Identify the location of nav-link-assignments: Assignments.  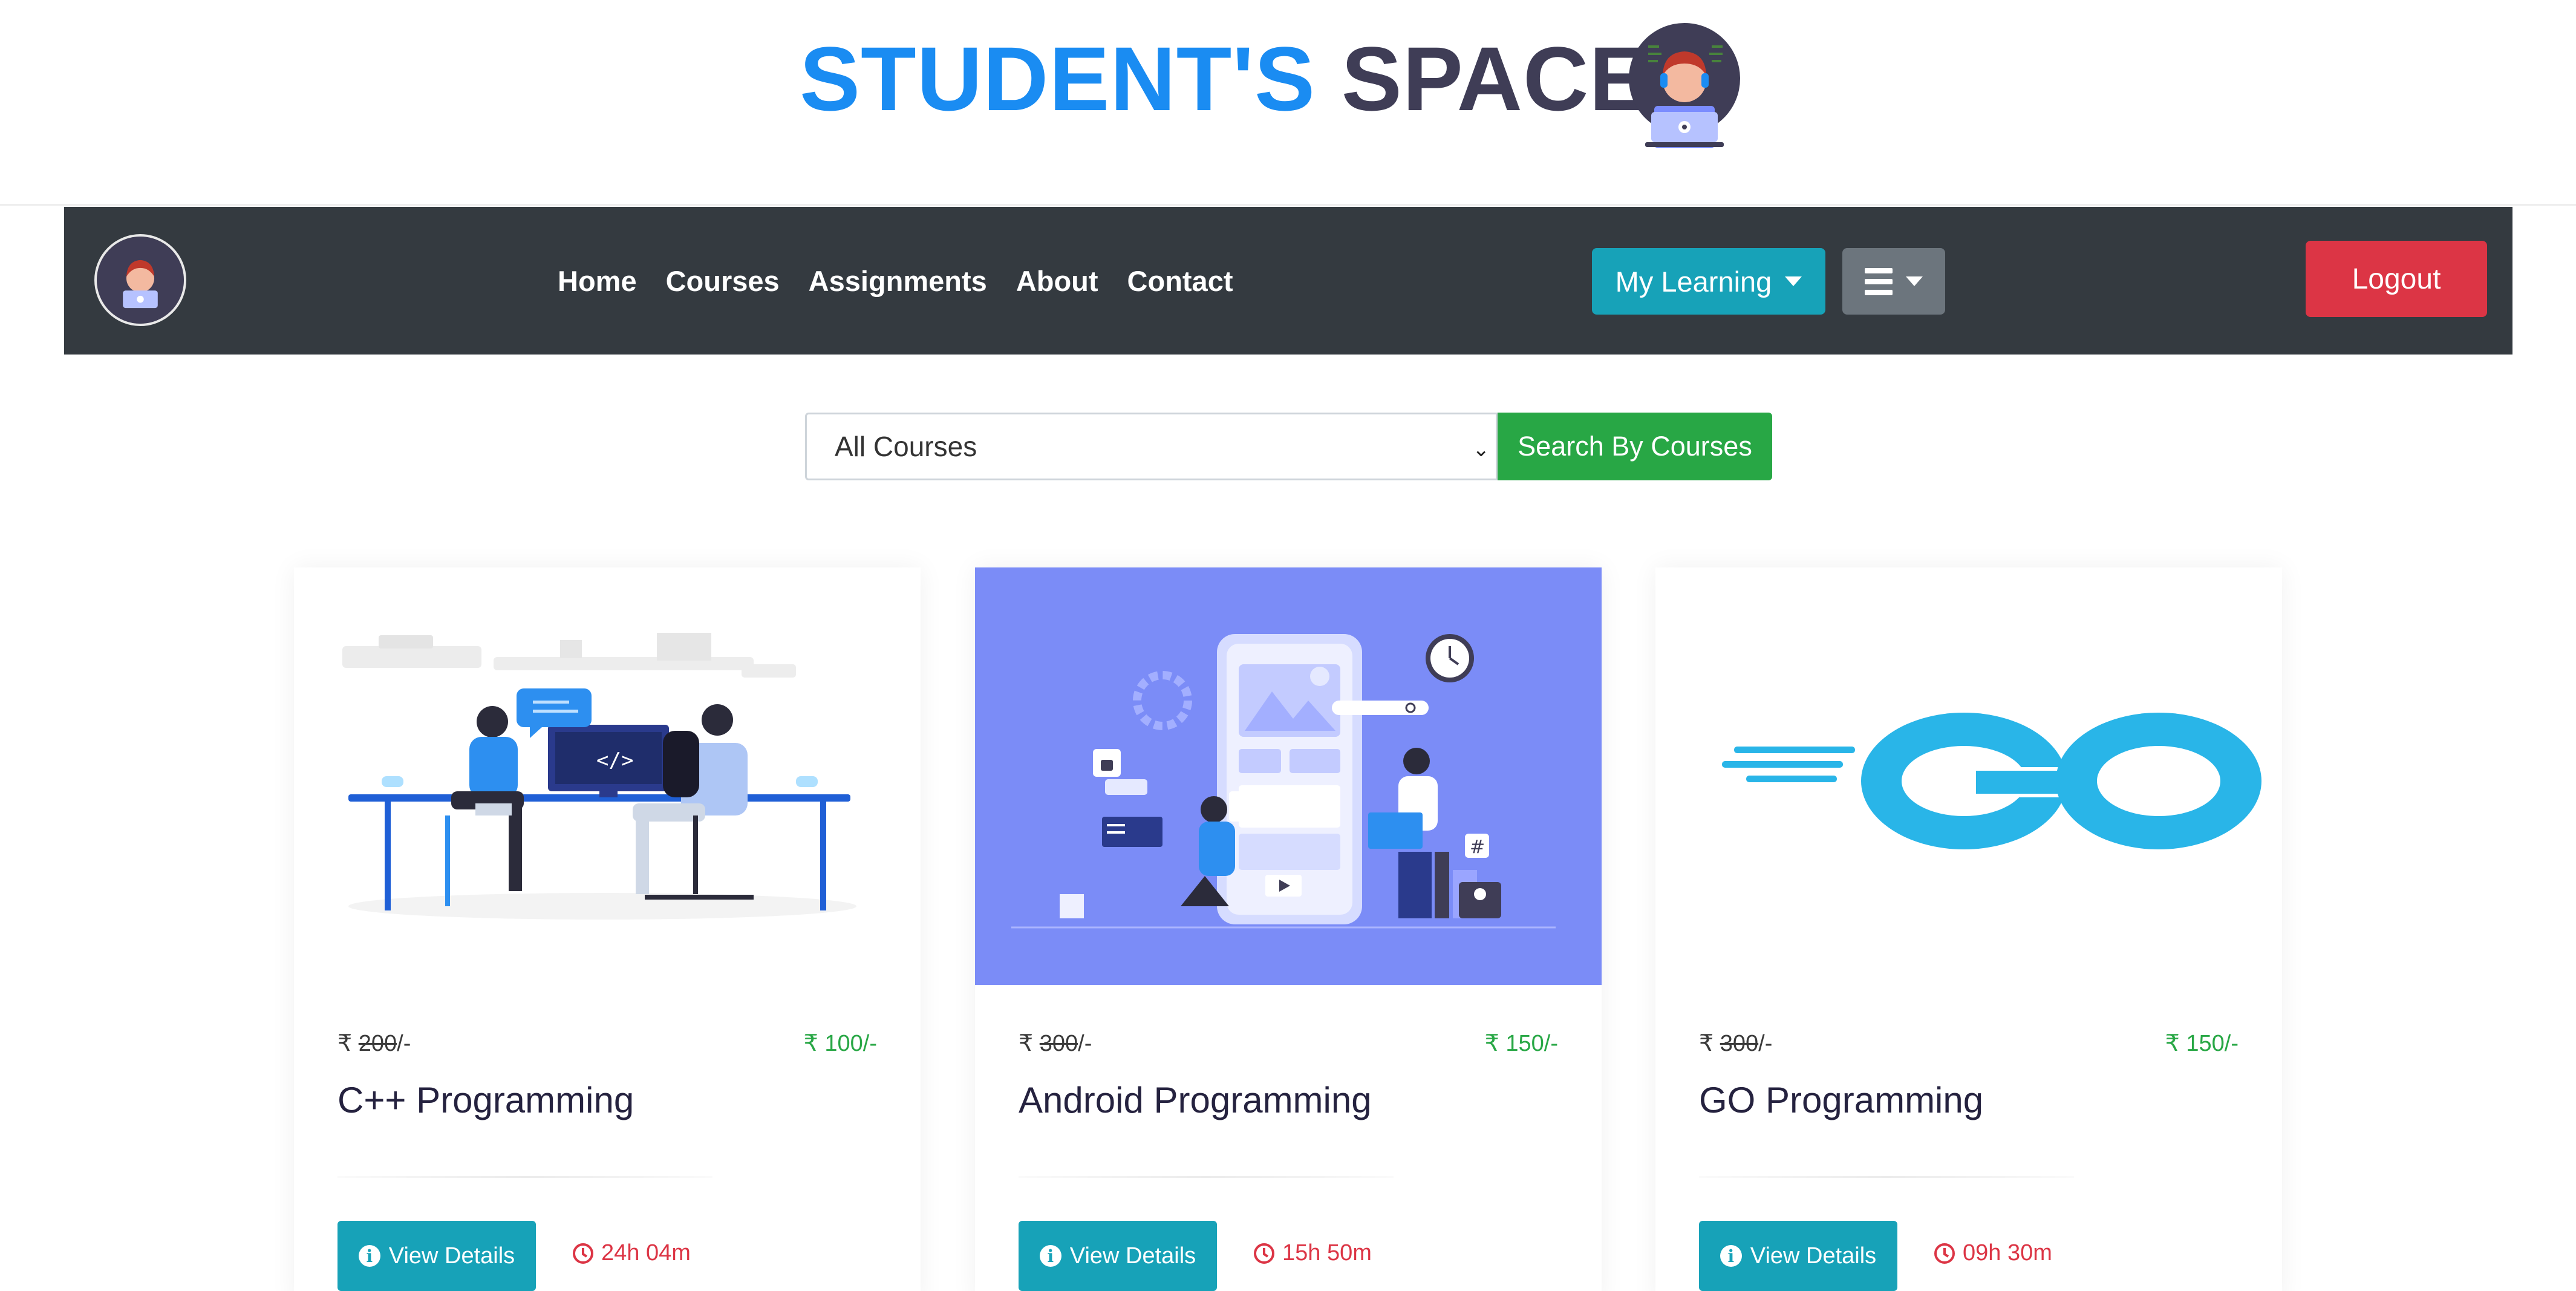
(898, 281).